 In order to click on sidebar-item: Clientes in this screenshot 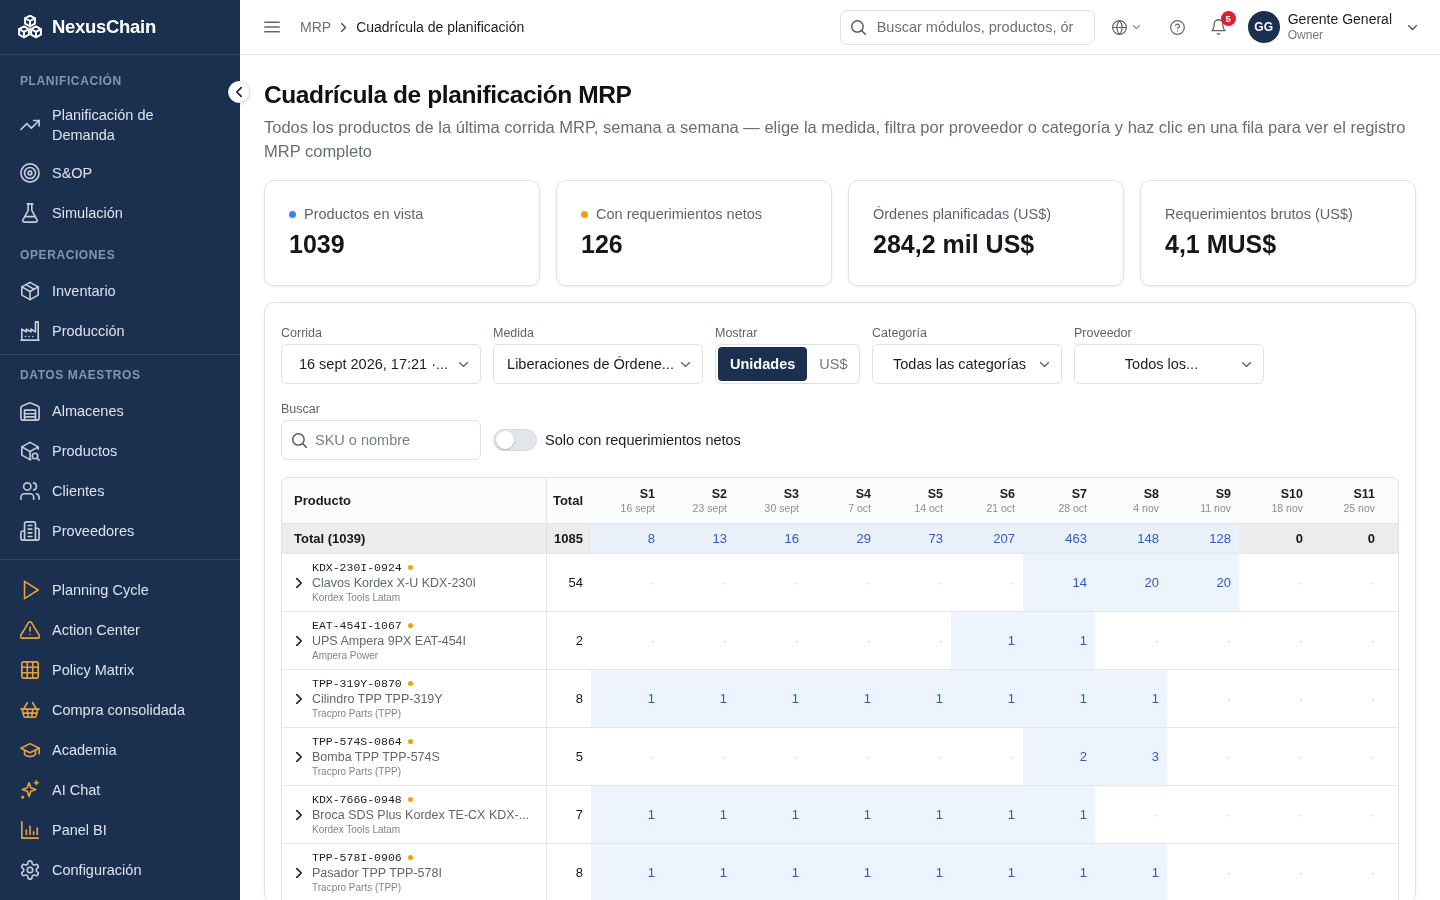, I will do `click(120, 491)`.